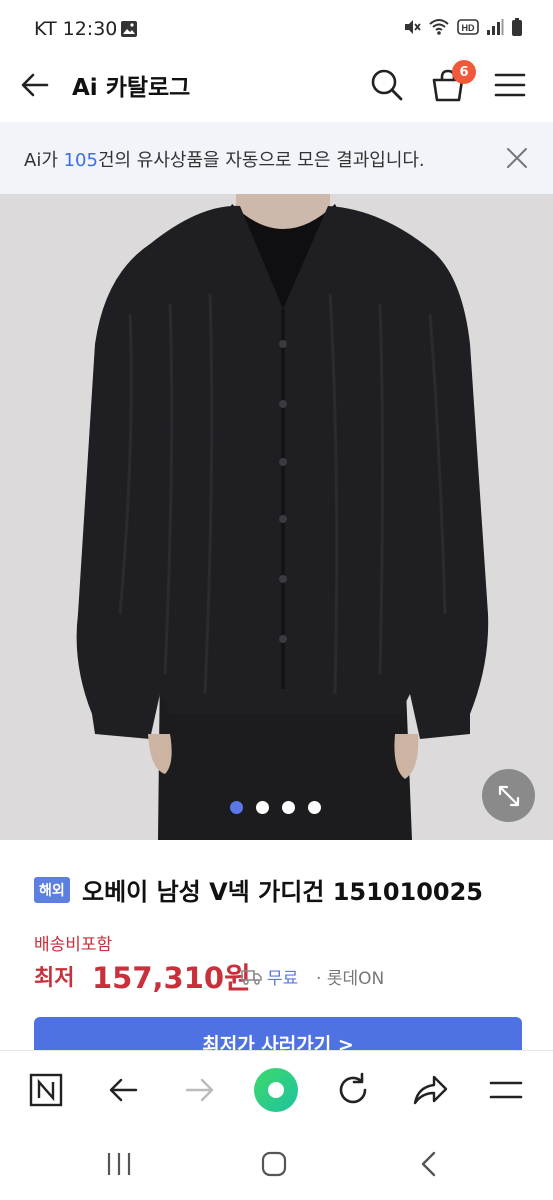 This screenshot has height=1200, width=553. Describe the element at coordinates (353, 1090) in the screenshot. I see `reload-icon` at that location.